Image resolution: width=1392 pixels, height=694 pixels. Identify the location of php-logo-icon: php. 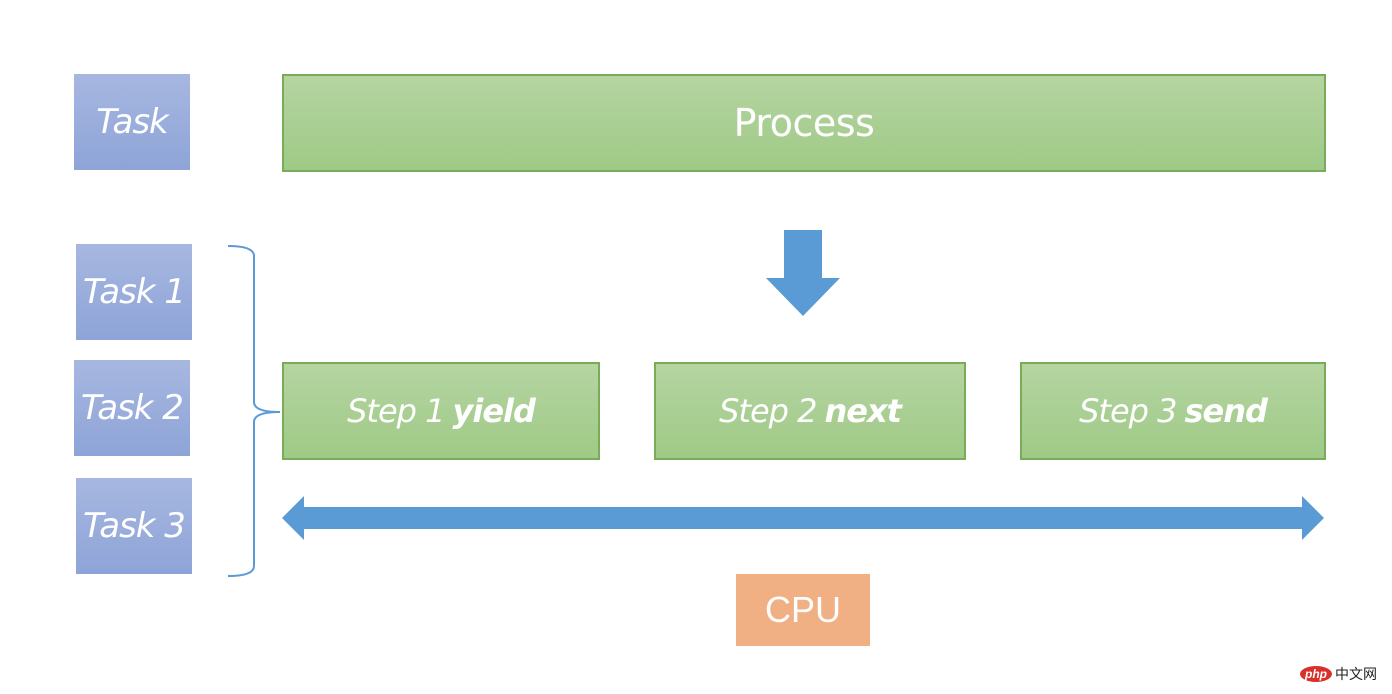
(1316, 674).